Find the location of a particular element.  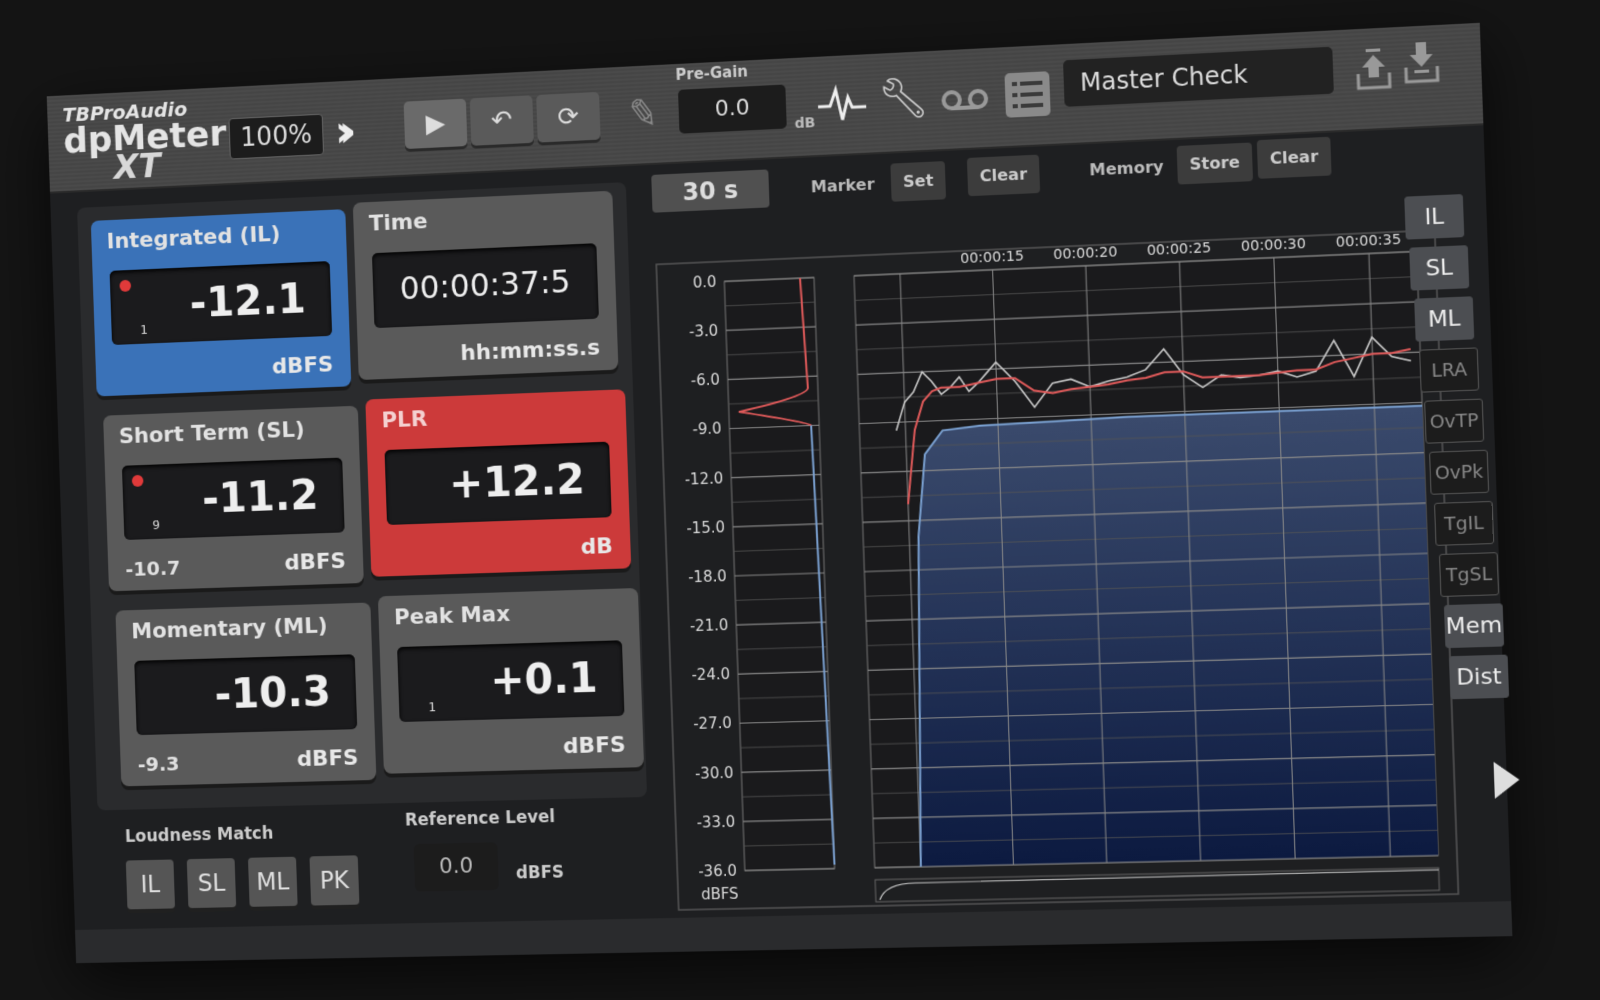

momentary-display: -10.3 is located at coordinates (246, 695).